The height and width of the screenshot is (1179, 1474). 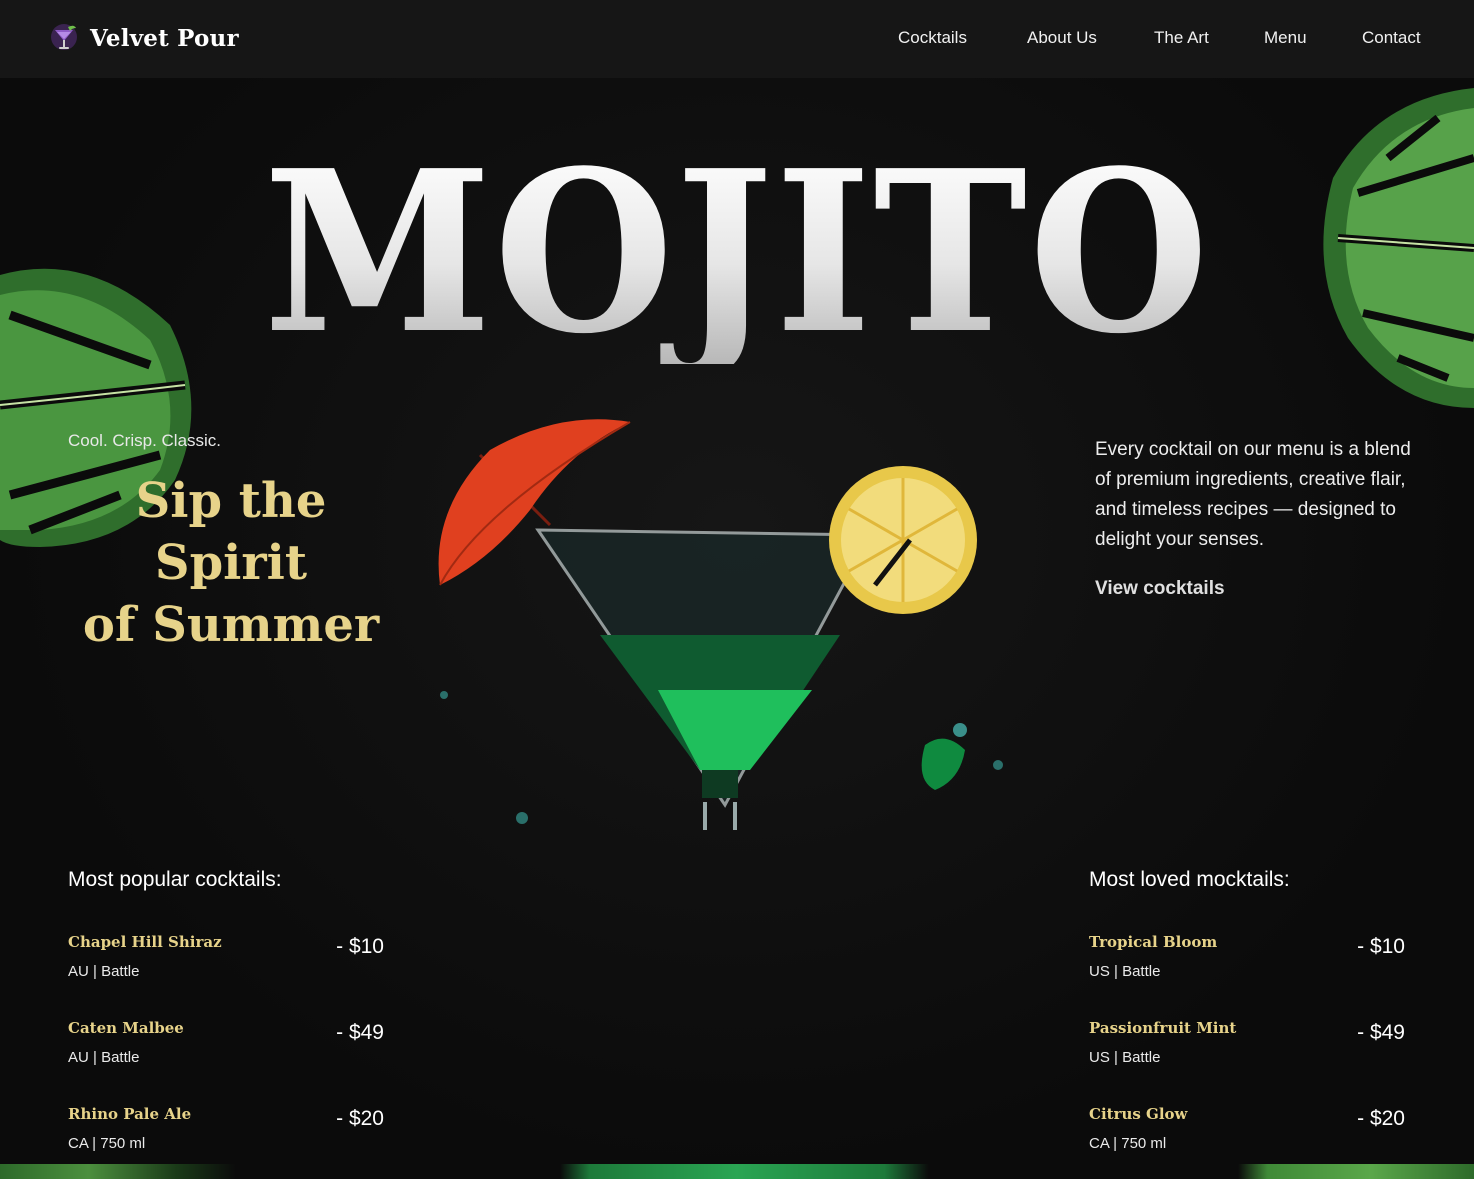 I want to click on drink-name: Rhino Pale Ale, so click(x=130, y=1114).